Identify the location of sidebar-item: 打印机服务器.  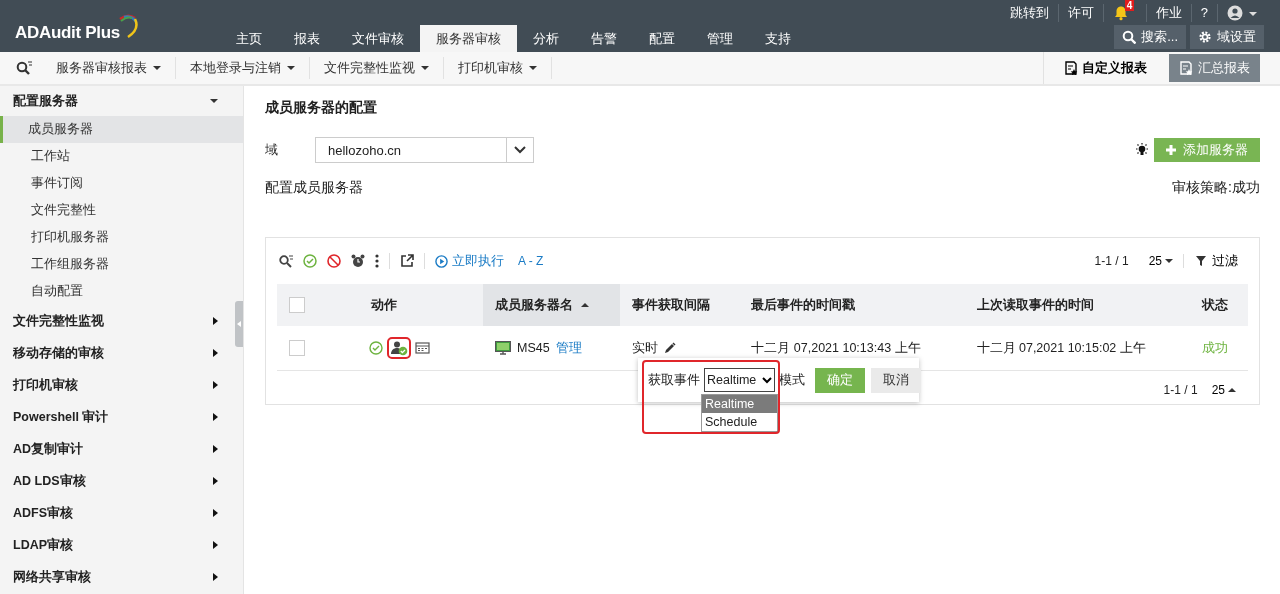
(121, 237).